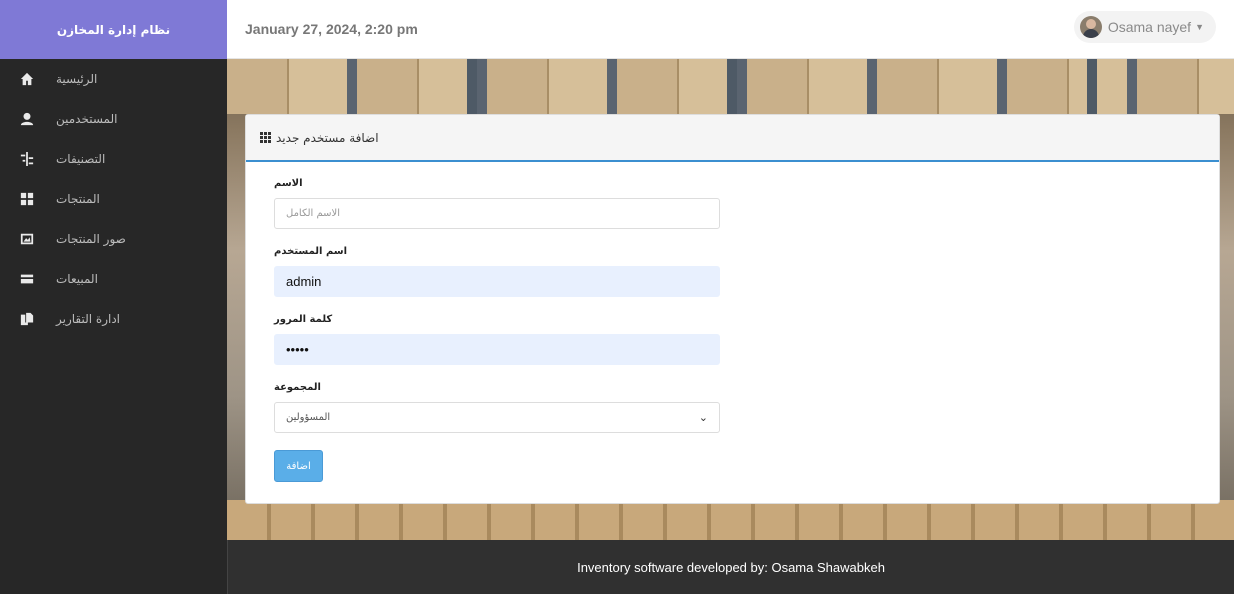 Image resolution: width=1234 pixels, height=594 pixels. I want to click on sidebar-item-home: الرئيسية, so click(113, 79).